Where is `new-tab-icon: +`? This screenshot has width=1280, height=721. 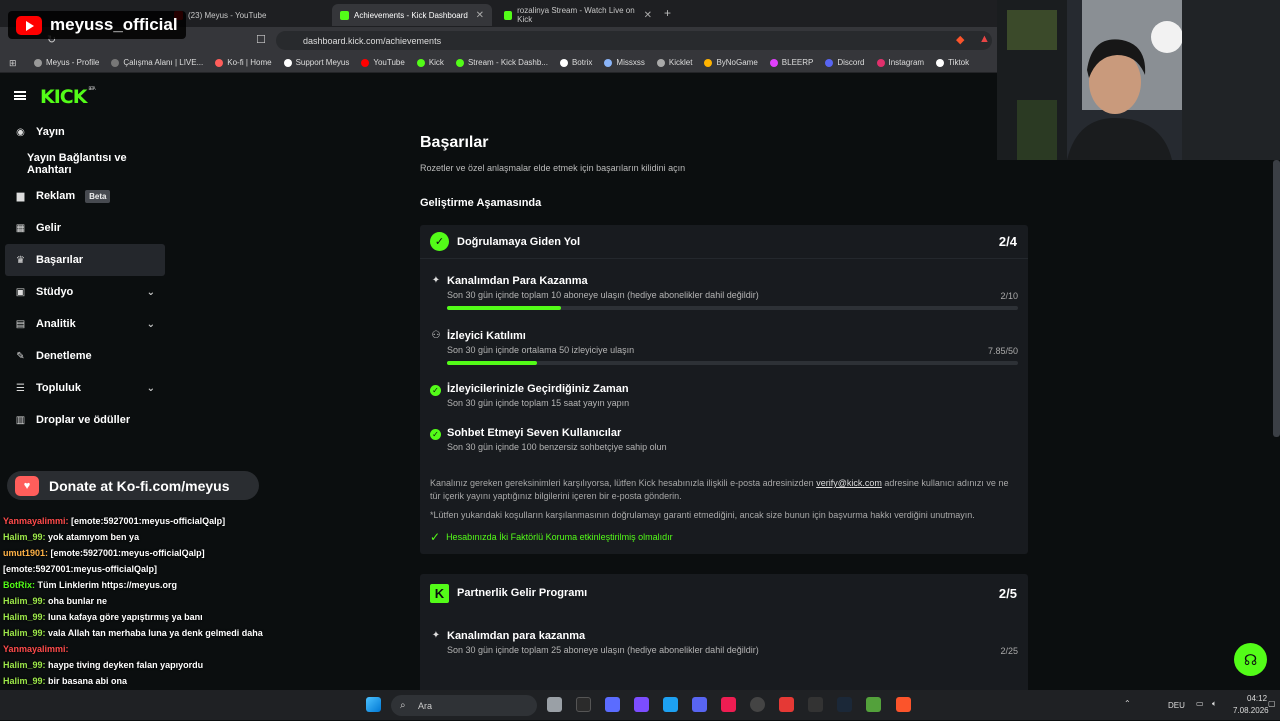
new-tab-icon: + is located at coordinates (667, 13).